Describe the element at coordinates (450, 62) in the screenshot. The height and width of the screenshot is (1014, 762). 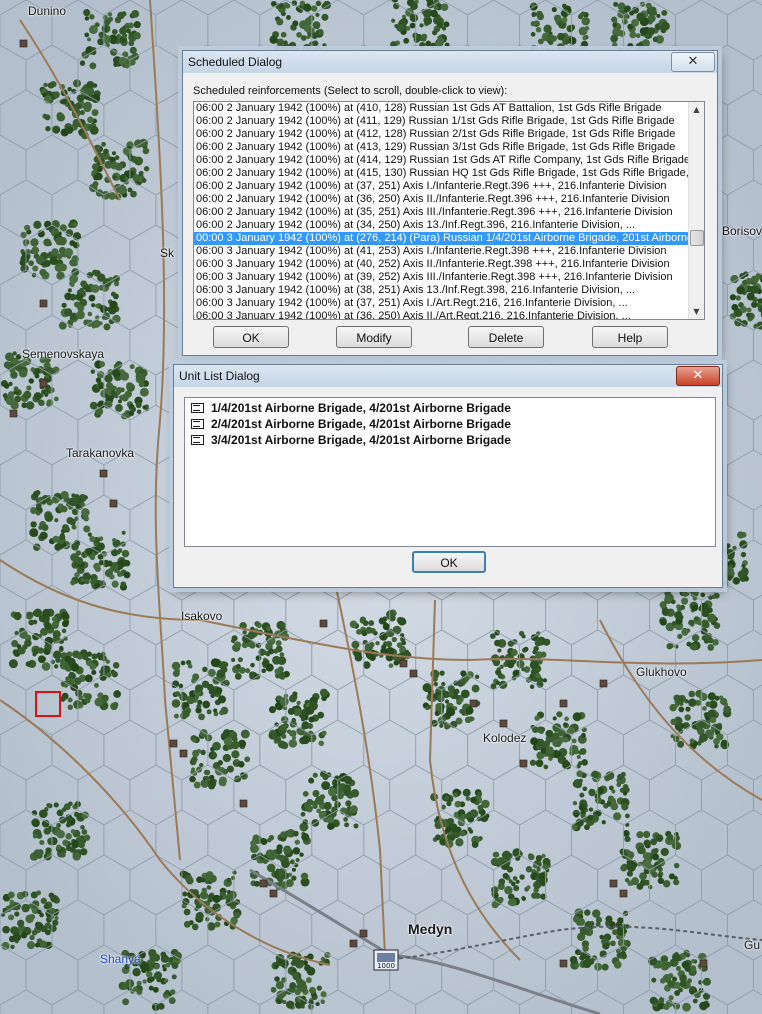
I see `scheduled-dialog-titlebar: Scheduled Dialog ✕` at that location.